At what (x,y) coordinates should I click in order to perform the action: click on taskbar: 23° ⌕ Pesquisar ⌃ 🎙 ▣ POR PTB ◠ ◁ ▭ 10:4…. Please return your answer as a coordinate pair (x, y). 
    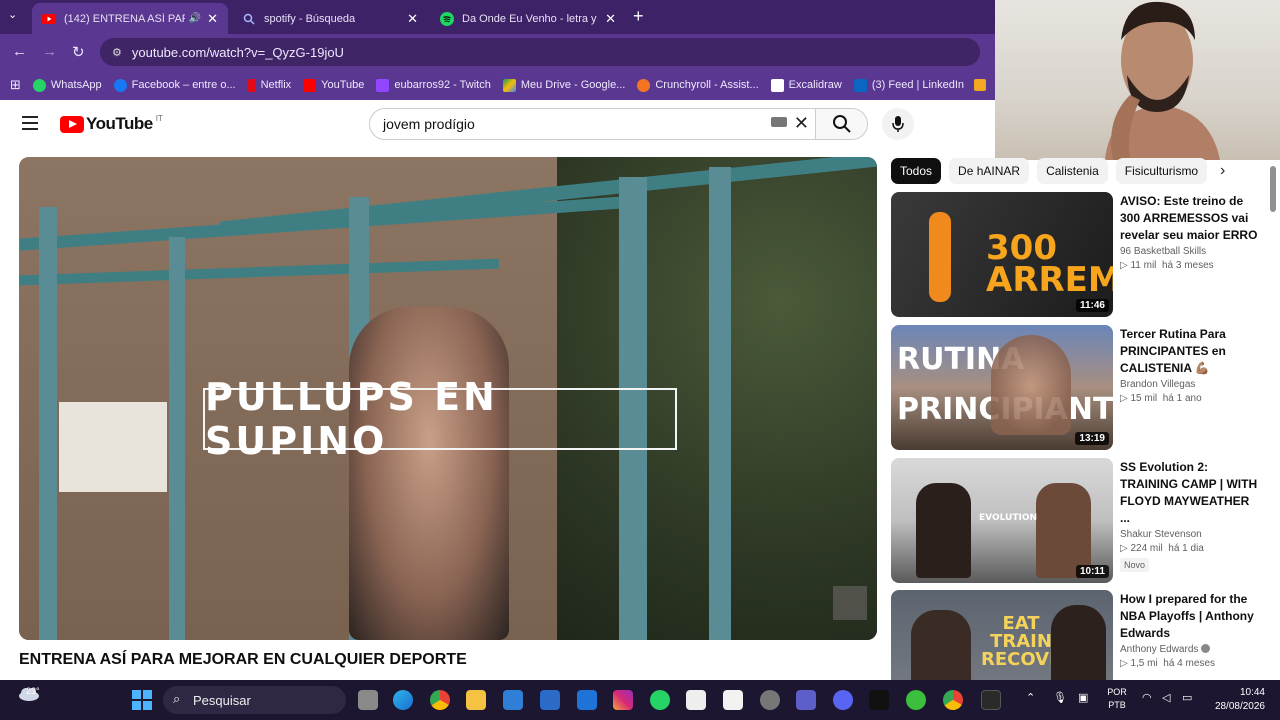
    Looking at the image, I should click on (640, 700).